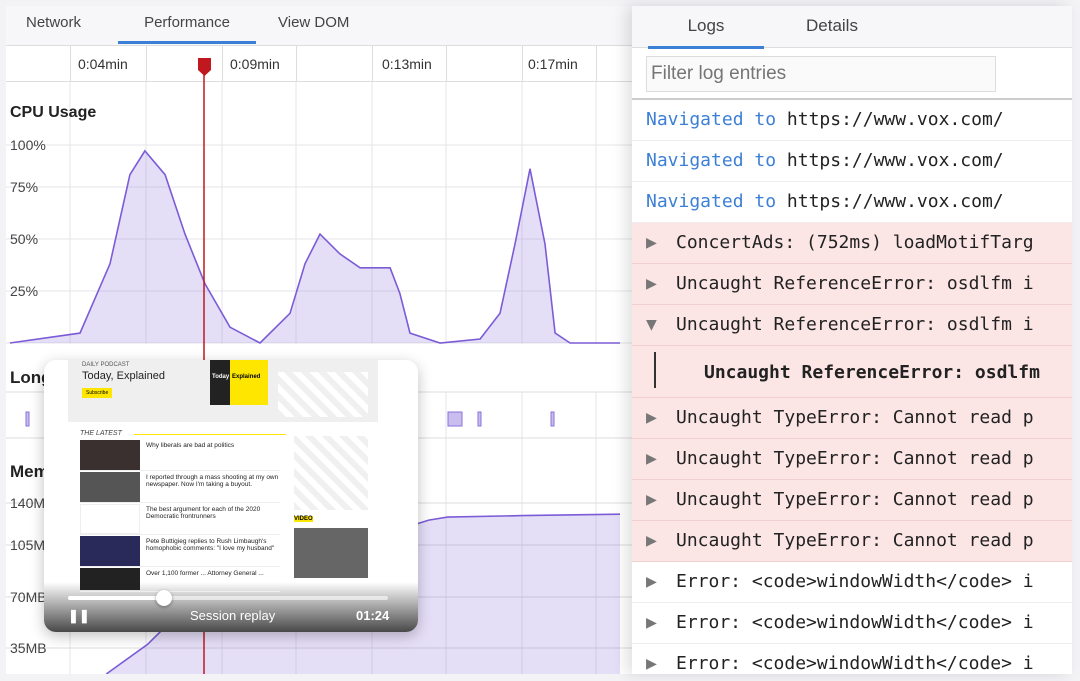 The height and width of the screenshot is (681, 1080). Describe the element at coordinates (872, 372) in the screenshot. I see `log-text: Uncaught ReferenceError: osdlfm` at that location.